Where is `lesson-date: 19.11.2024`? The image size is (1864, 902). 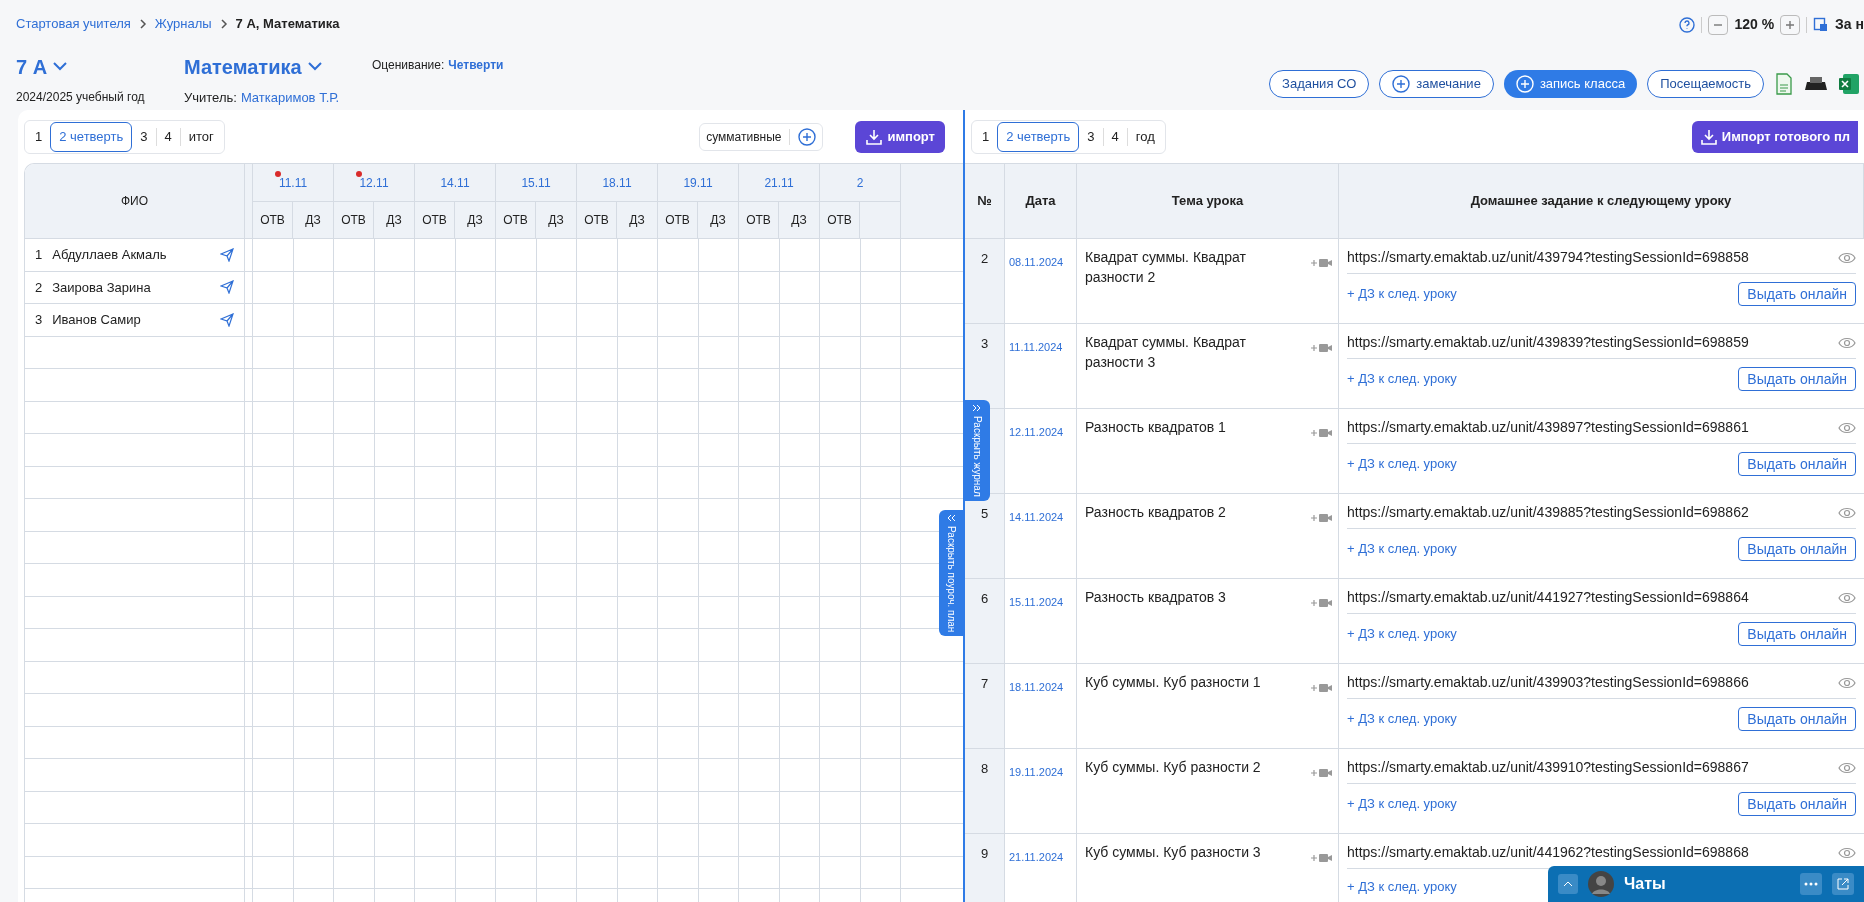 lesson-date: 19.11.2024 is located at coordinates (1036, 772).